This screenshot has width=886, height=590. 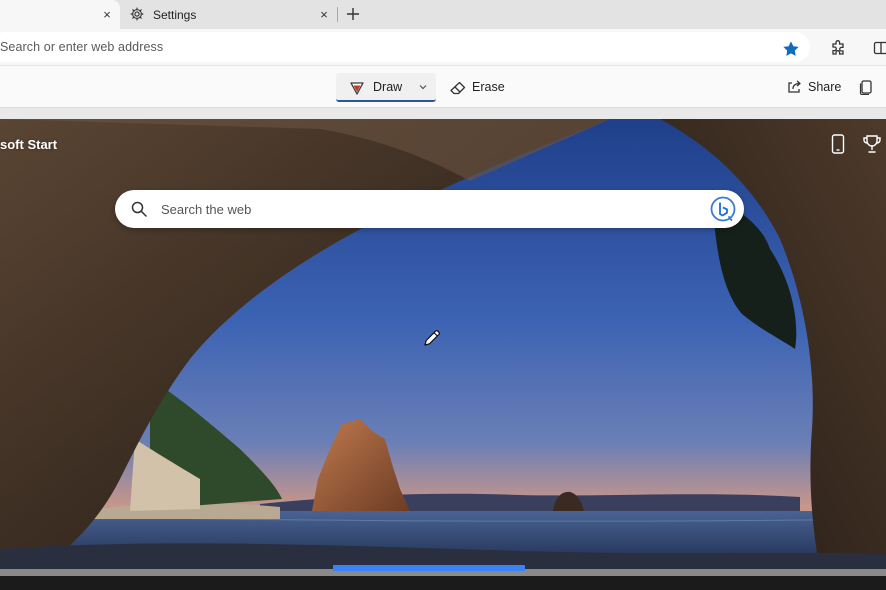 I want to click on address-bar: Search or enter web address, so click(x=443, y=47).